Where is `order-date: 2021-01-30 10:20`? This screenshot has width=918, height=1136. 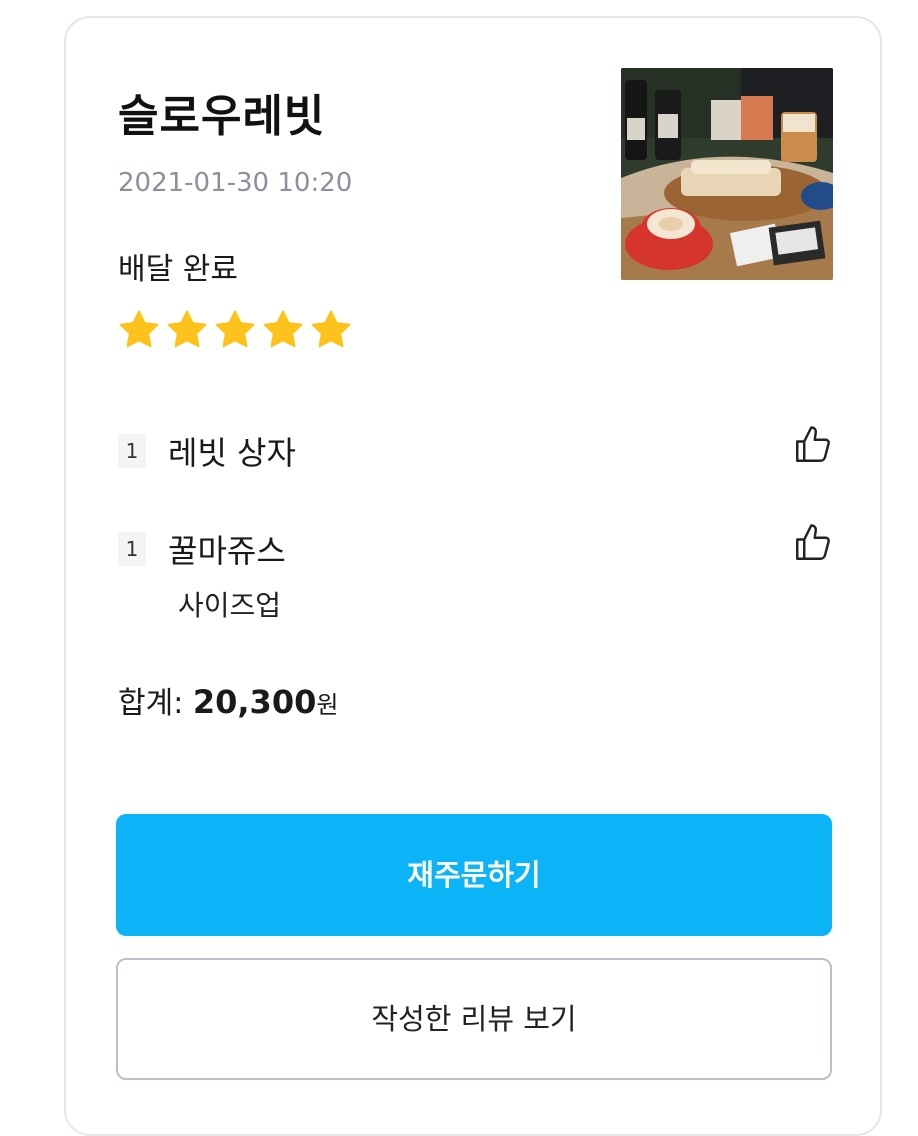
order-date: 2021-01-30 10:20 is located at coordinates (235, 183).